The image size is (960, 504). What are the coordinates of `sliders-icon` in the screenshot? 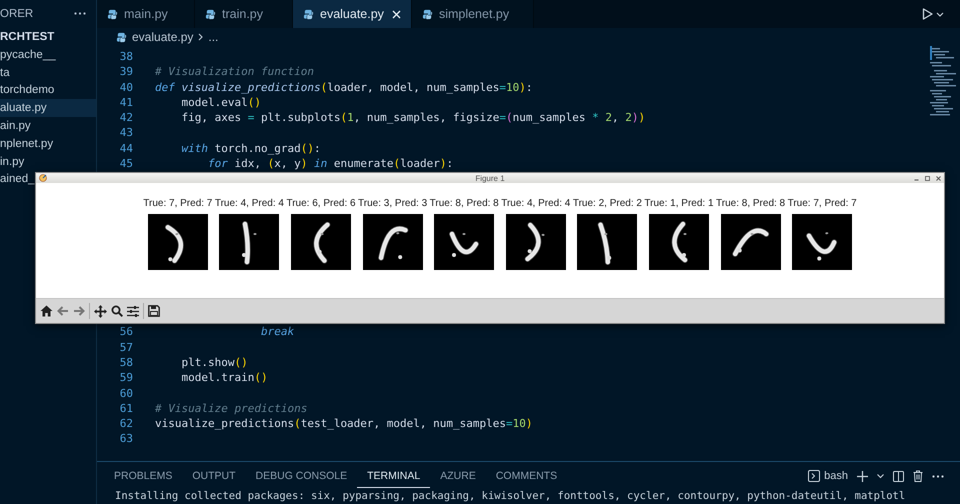 It's located at (133, 311).